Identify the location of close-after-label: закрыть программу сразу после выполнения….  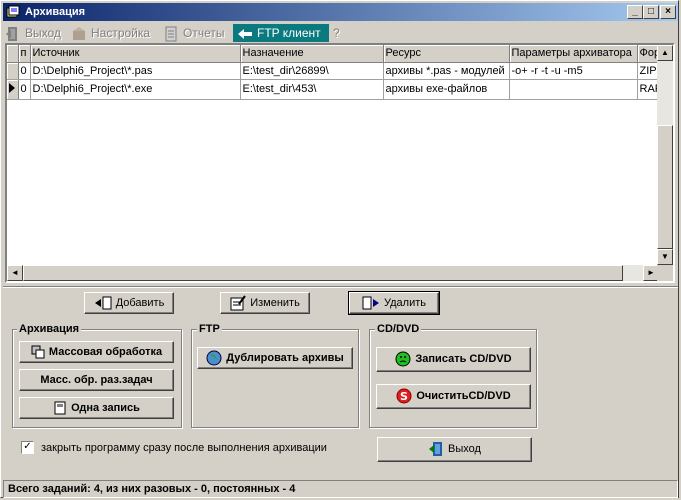
(184, 448).